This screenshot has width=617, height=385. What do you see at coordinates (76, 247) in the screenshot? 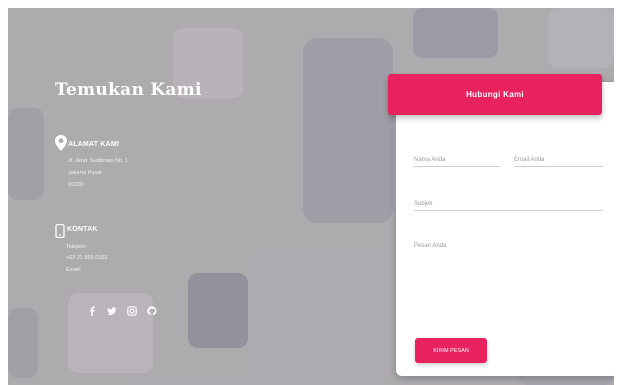
I see `contact-line: Telepon:` at bounding box center [76, 247].